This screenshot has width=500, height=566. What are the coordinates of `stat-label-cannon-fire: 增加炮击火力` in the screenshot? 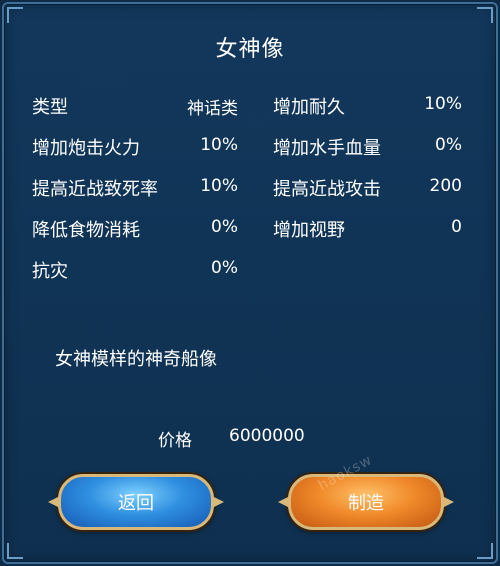 It's located at (86, 148).